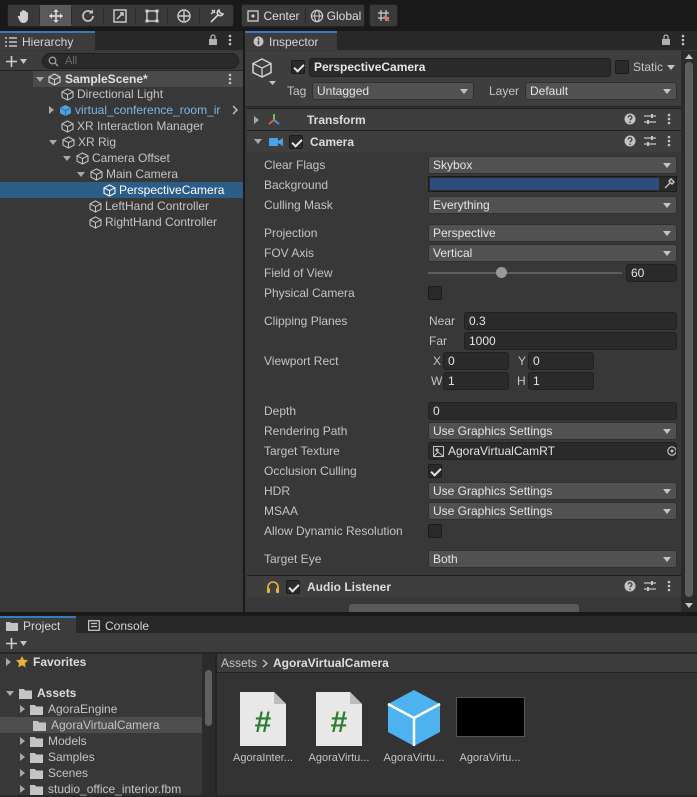 The image size is (697, 797). Describe the element at coordinates (331, 663) in the screenshot. I see `breadcrumb-current: AgoraVirtualCamera` at that location.